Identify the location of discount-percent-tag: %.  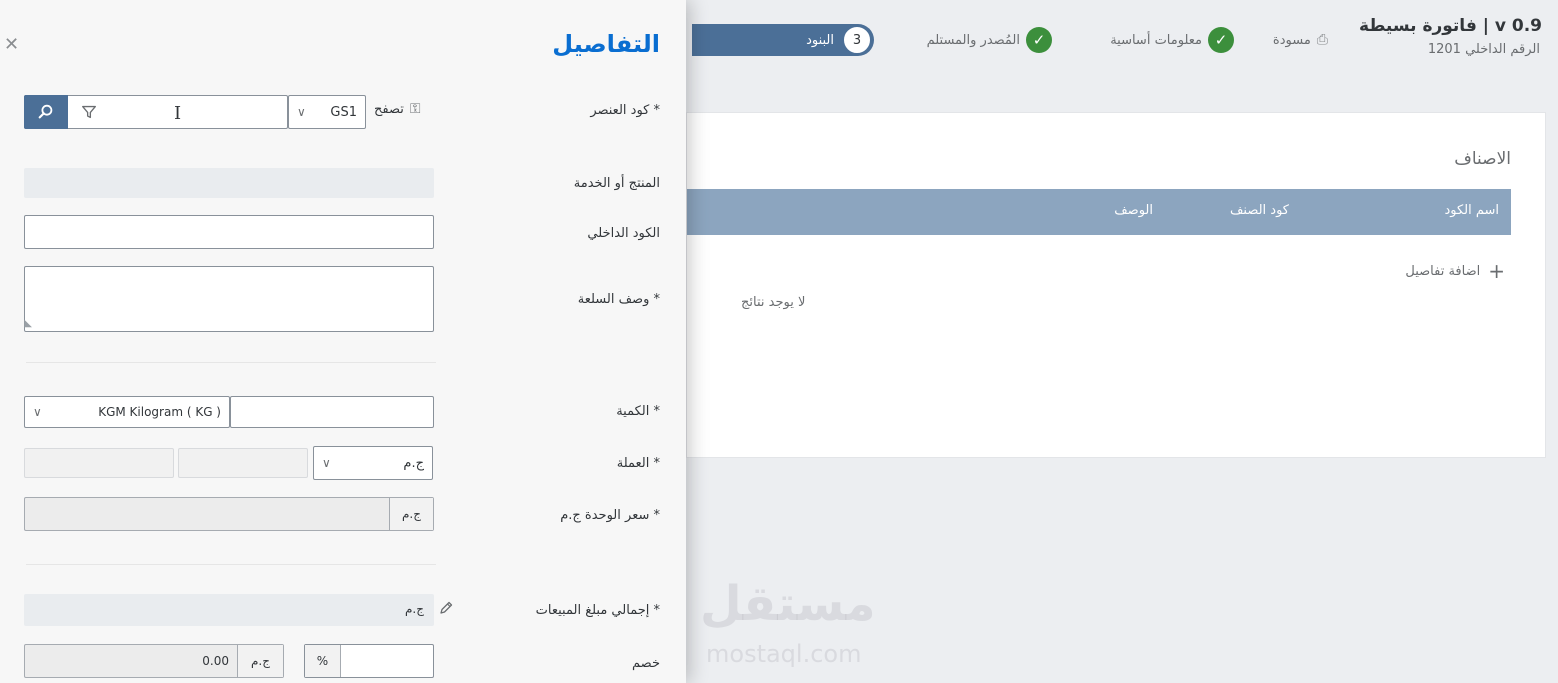
(323, 661).